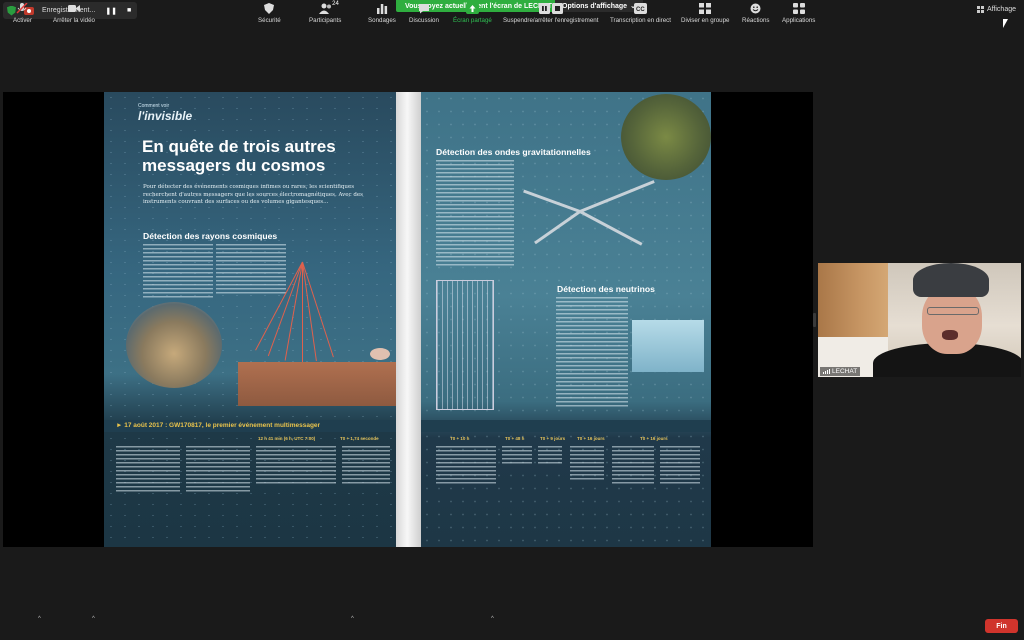  What do you see at coordinates (1001, 9) in the screenshot?
I see `view-toggle-label: Affichage` at bounding box center [1001, 9].